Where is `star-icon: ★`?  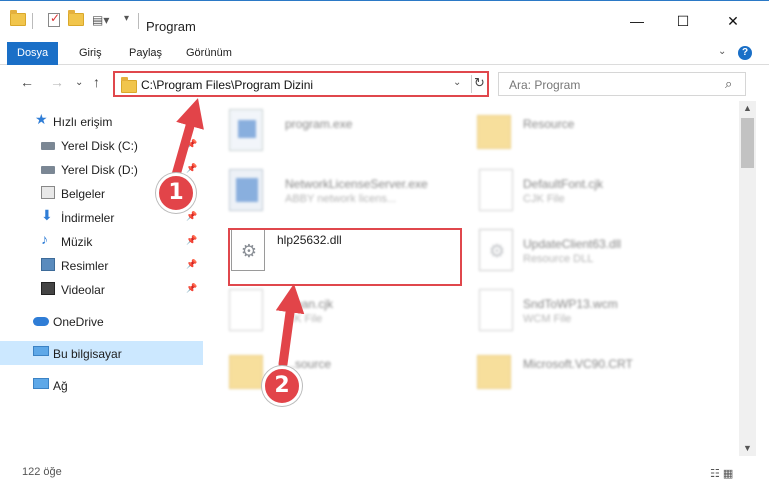 star-icon: ★ is located at coordinates (41, 119).